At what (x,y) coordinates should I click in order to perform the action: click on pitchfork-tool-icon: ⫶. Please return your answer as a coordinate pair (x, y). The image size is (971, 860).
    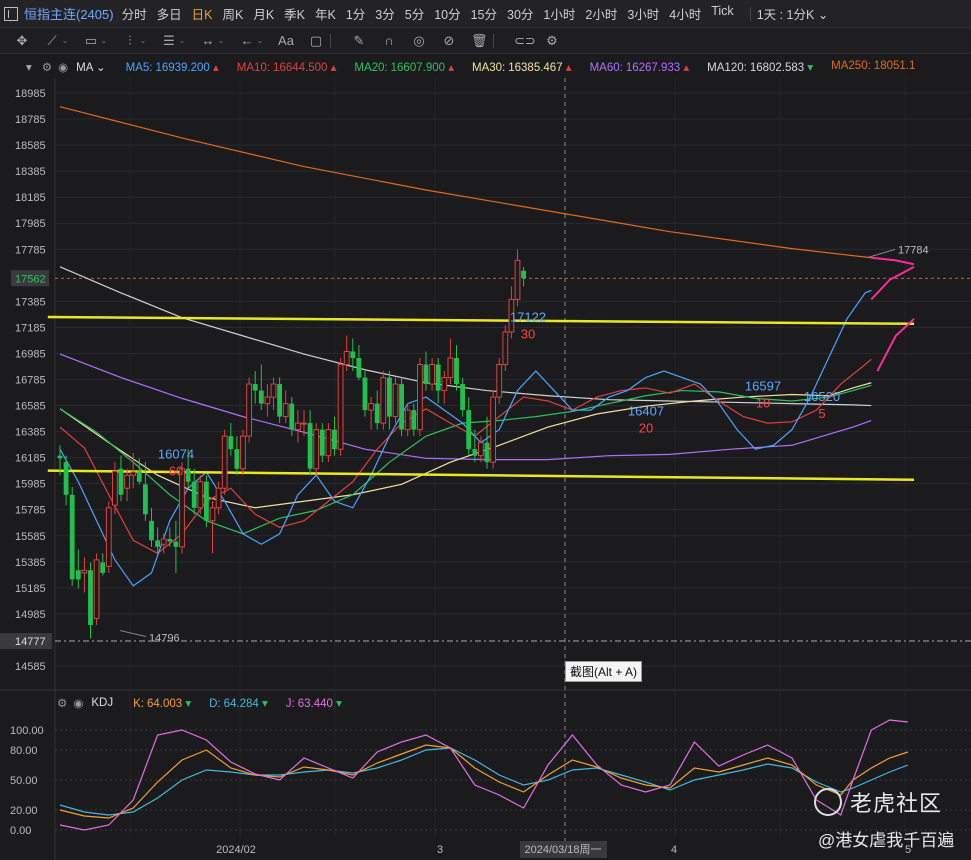
    Looking at the image, I should click on (130, 41).